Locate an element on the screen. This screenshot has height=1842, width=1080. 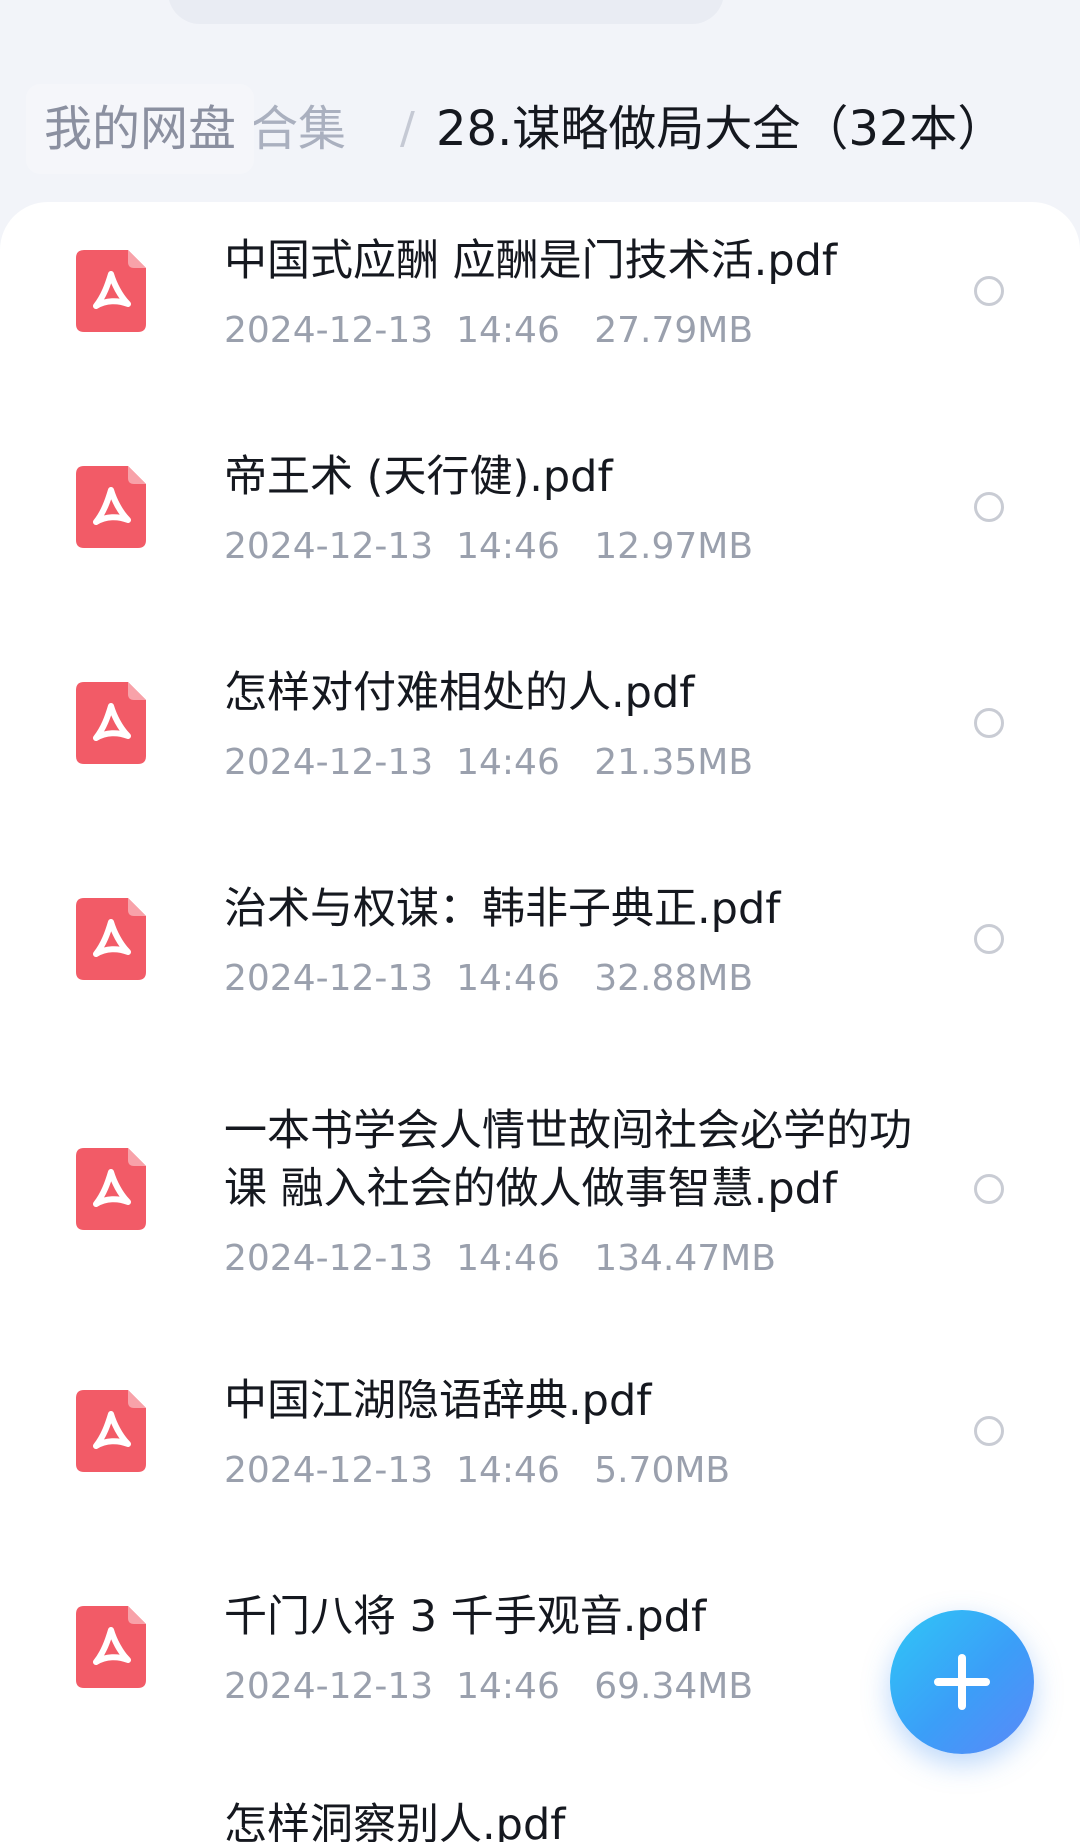
file-meta: 2024-12-13 14:46 12.97MB is located at coordinates (488, 547).